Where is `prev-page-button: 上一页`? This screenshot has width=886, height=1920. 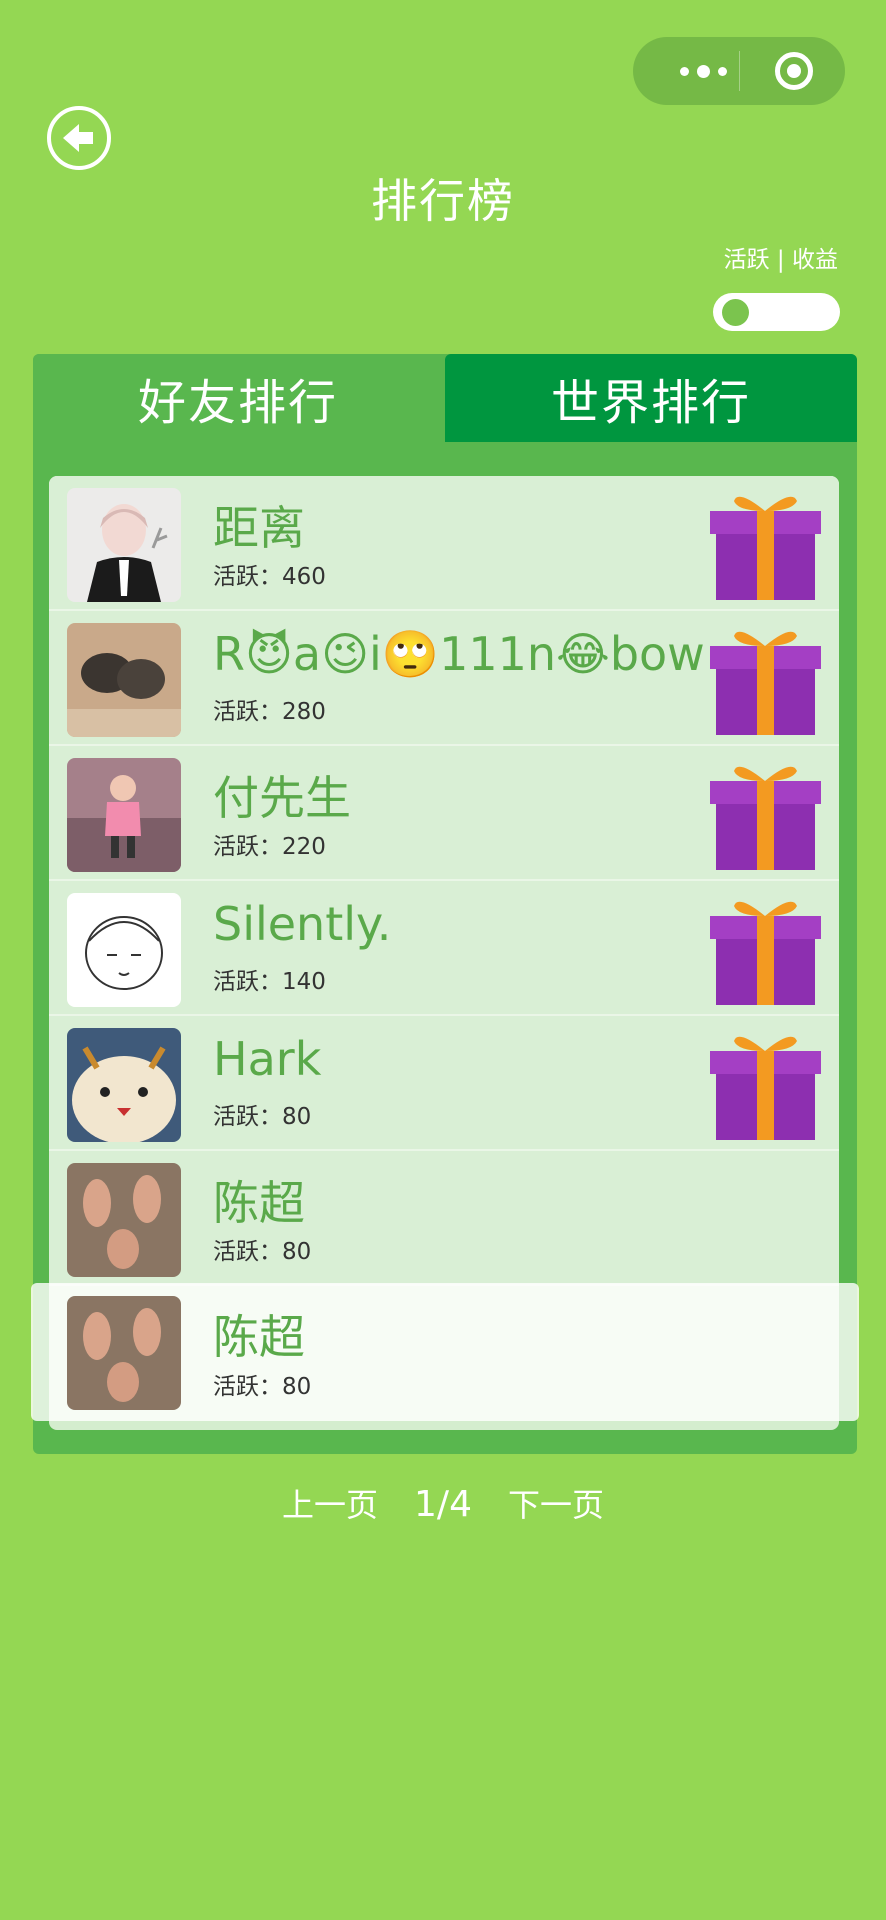 prev-page-button: 上一页 is located at coordinates (330, 1503).